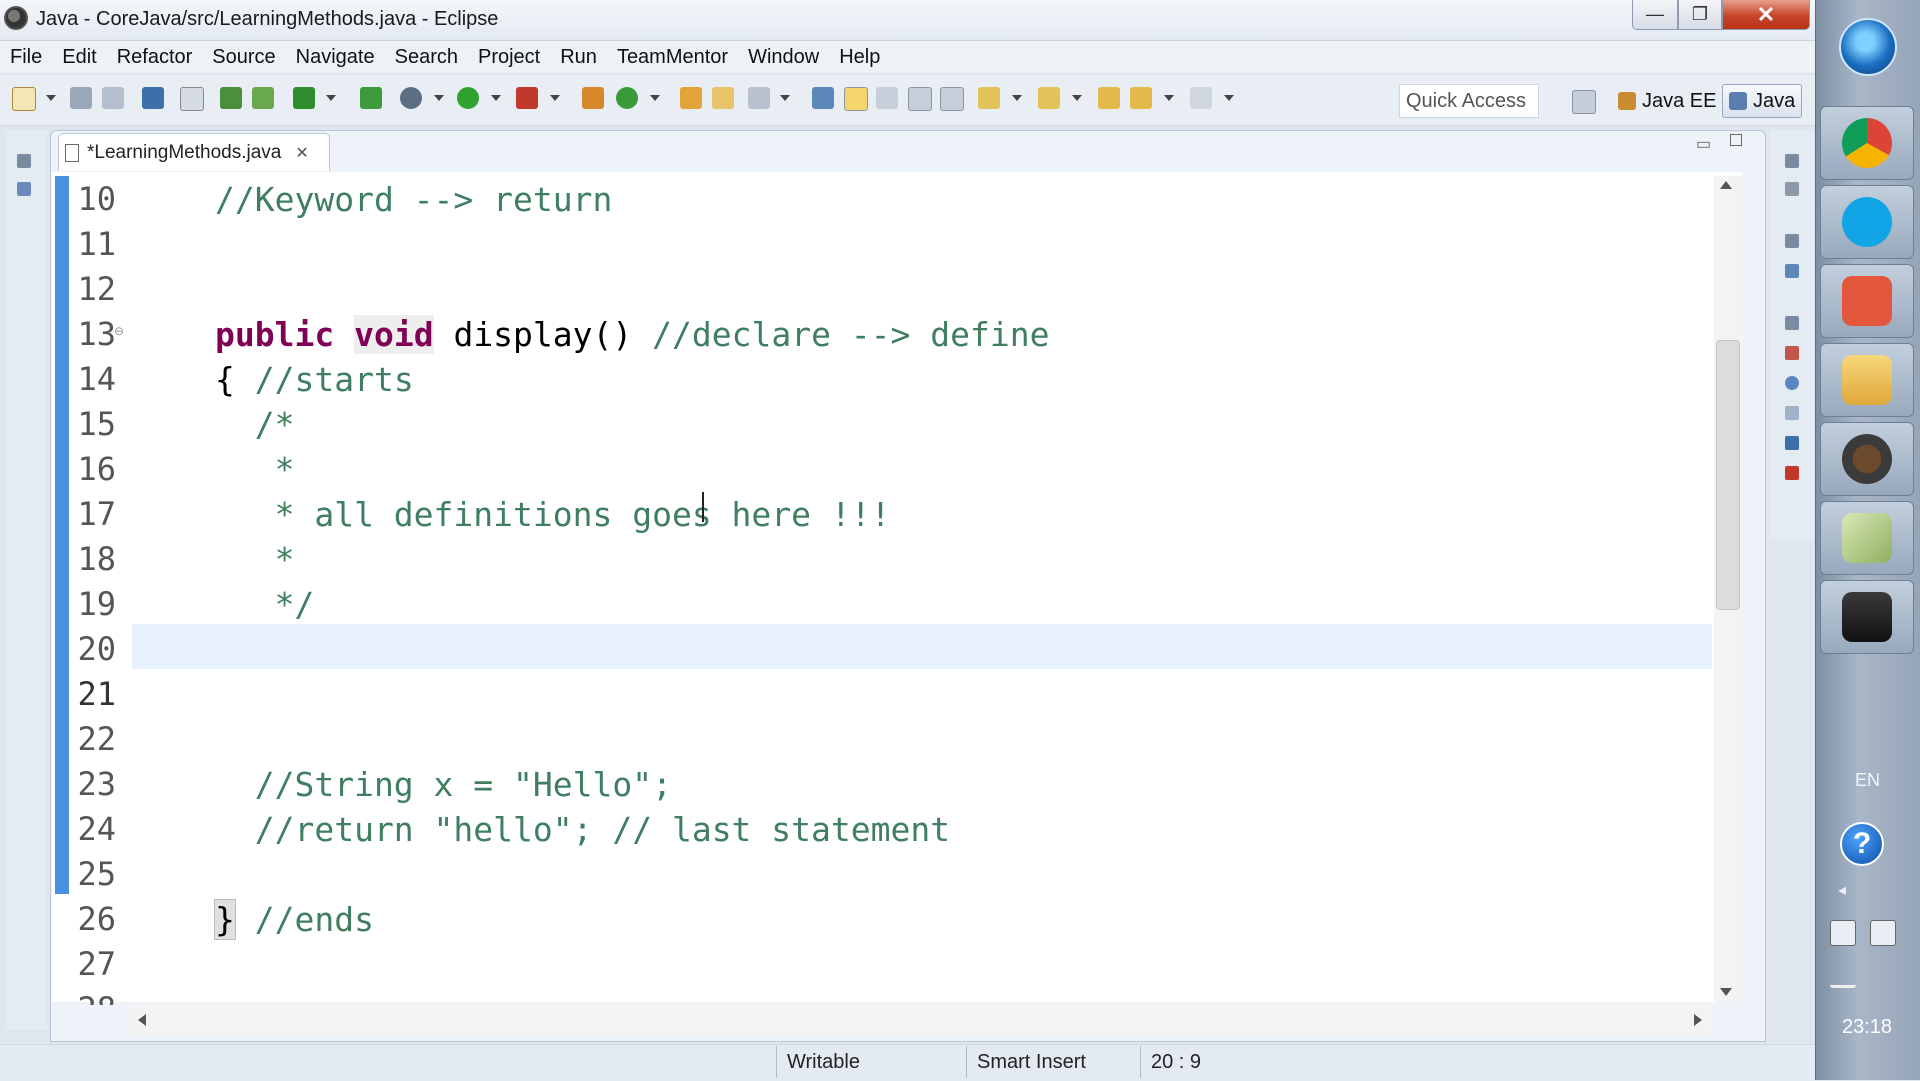 Image resolution: width=1920 pixels, height=1081 pixels. What do you see at coordinates (1109, 98) in the screenshot?
I see `last-edit-location-icon` at bounding box center [1109, 98].